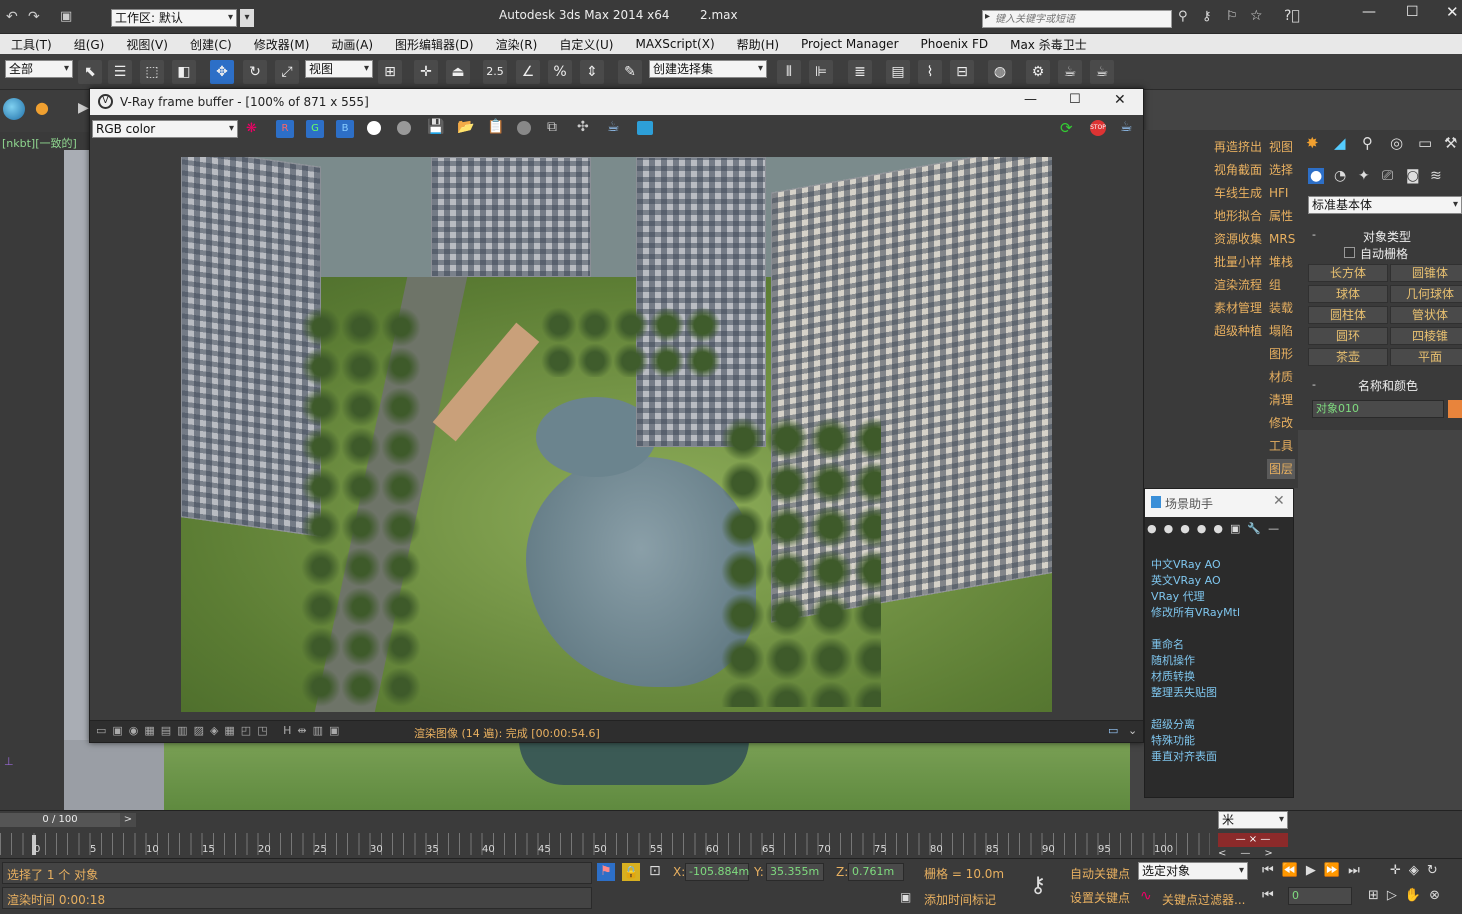 The width and height of the screenshot is (1462, 914). Describe the element at coordinates (1281, 423) in the screenshot. I see `plugin-button: 修改` at that location.